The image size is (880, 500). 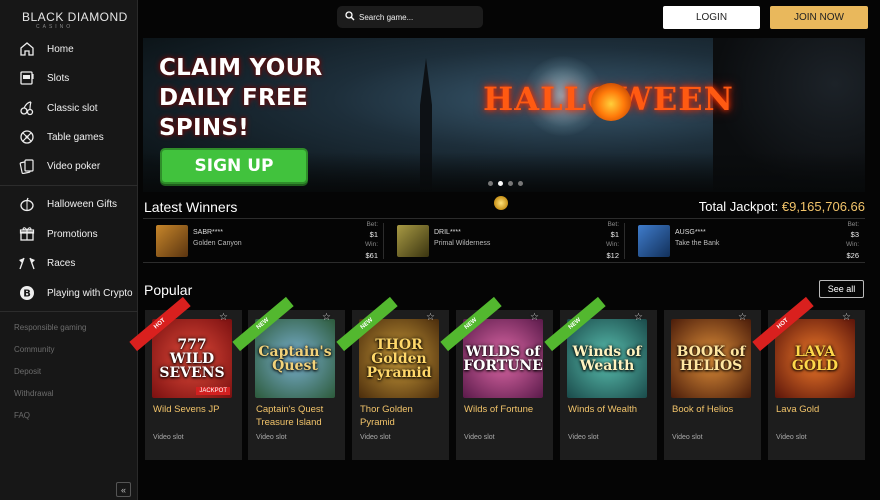 I want to click on headline-line: CLAIM YOUR, so click(x=241, y=68).